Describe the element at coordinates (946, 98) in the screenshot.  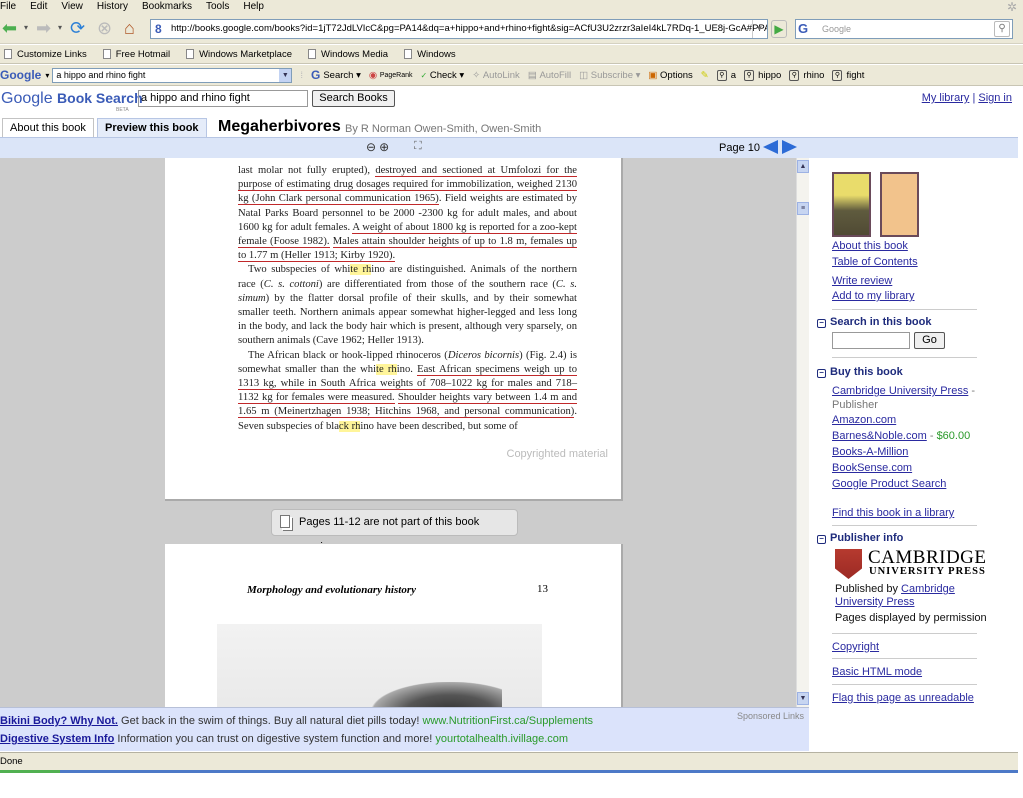
I see `my-library-link: My library` at that location.